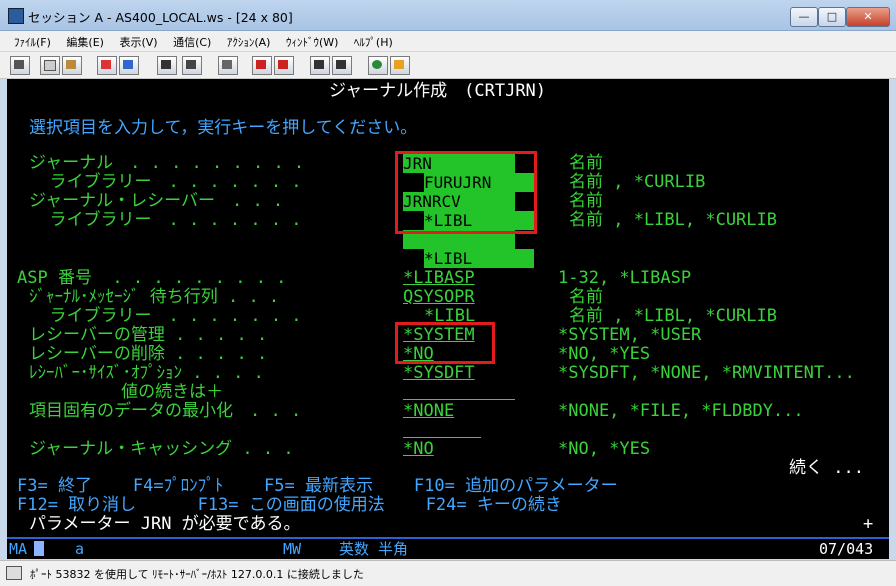 The image size is (896, 586). I want to click on hint-journal-caching: *NO, *YES, so click(604, 449).